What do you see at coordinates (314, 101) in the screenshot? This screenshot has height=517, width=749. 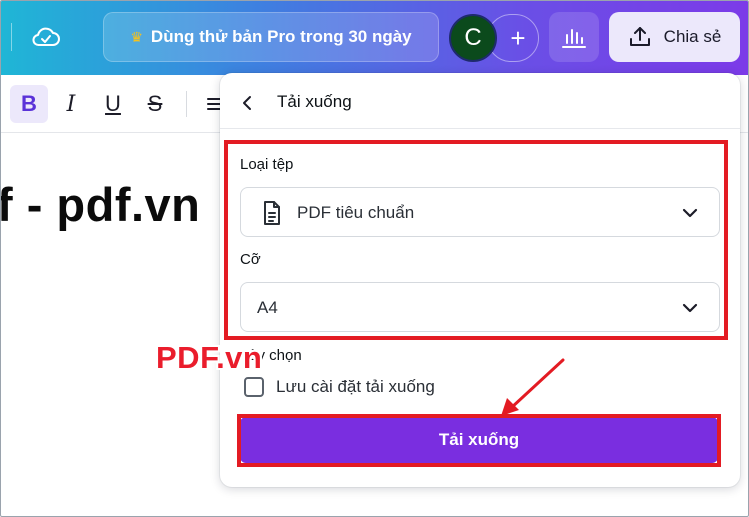 I see `panel-title: Tải xuống` at bounding box center [314, 101].